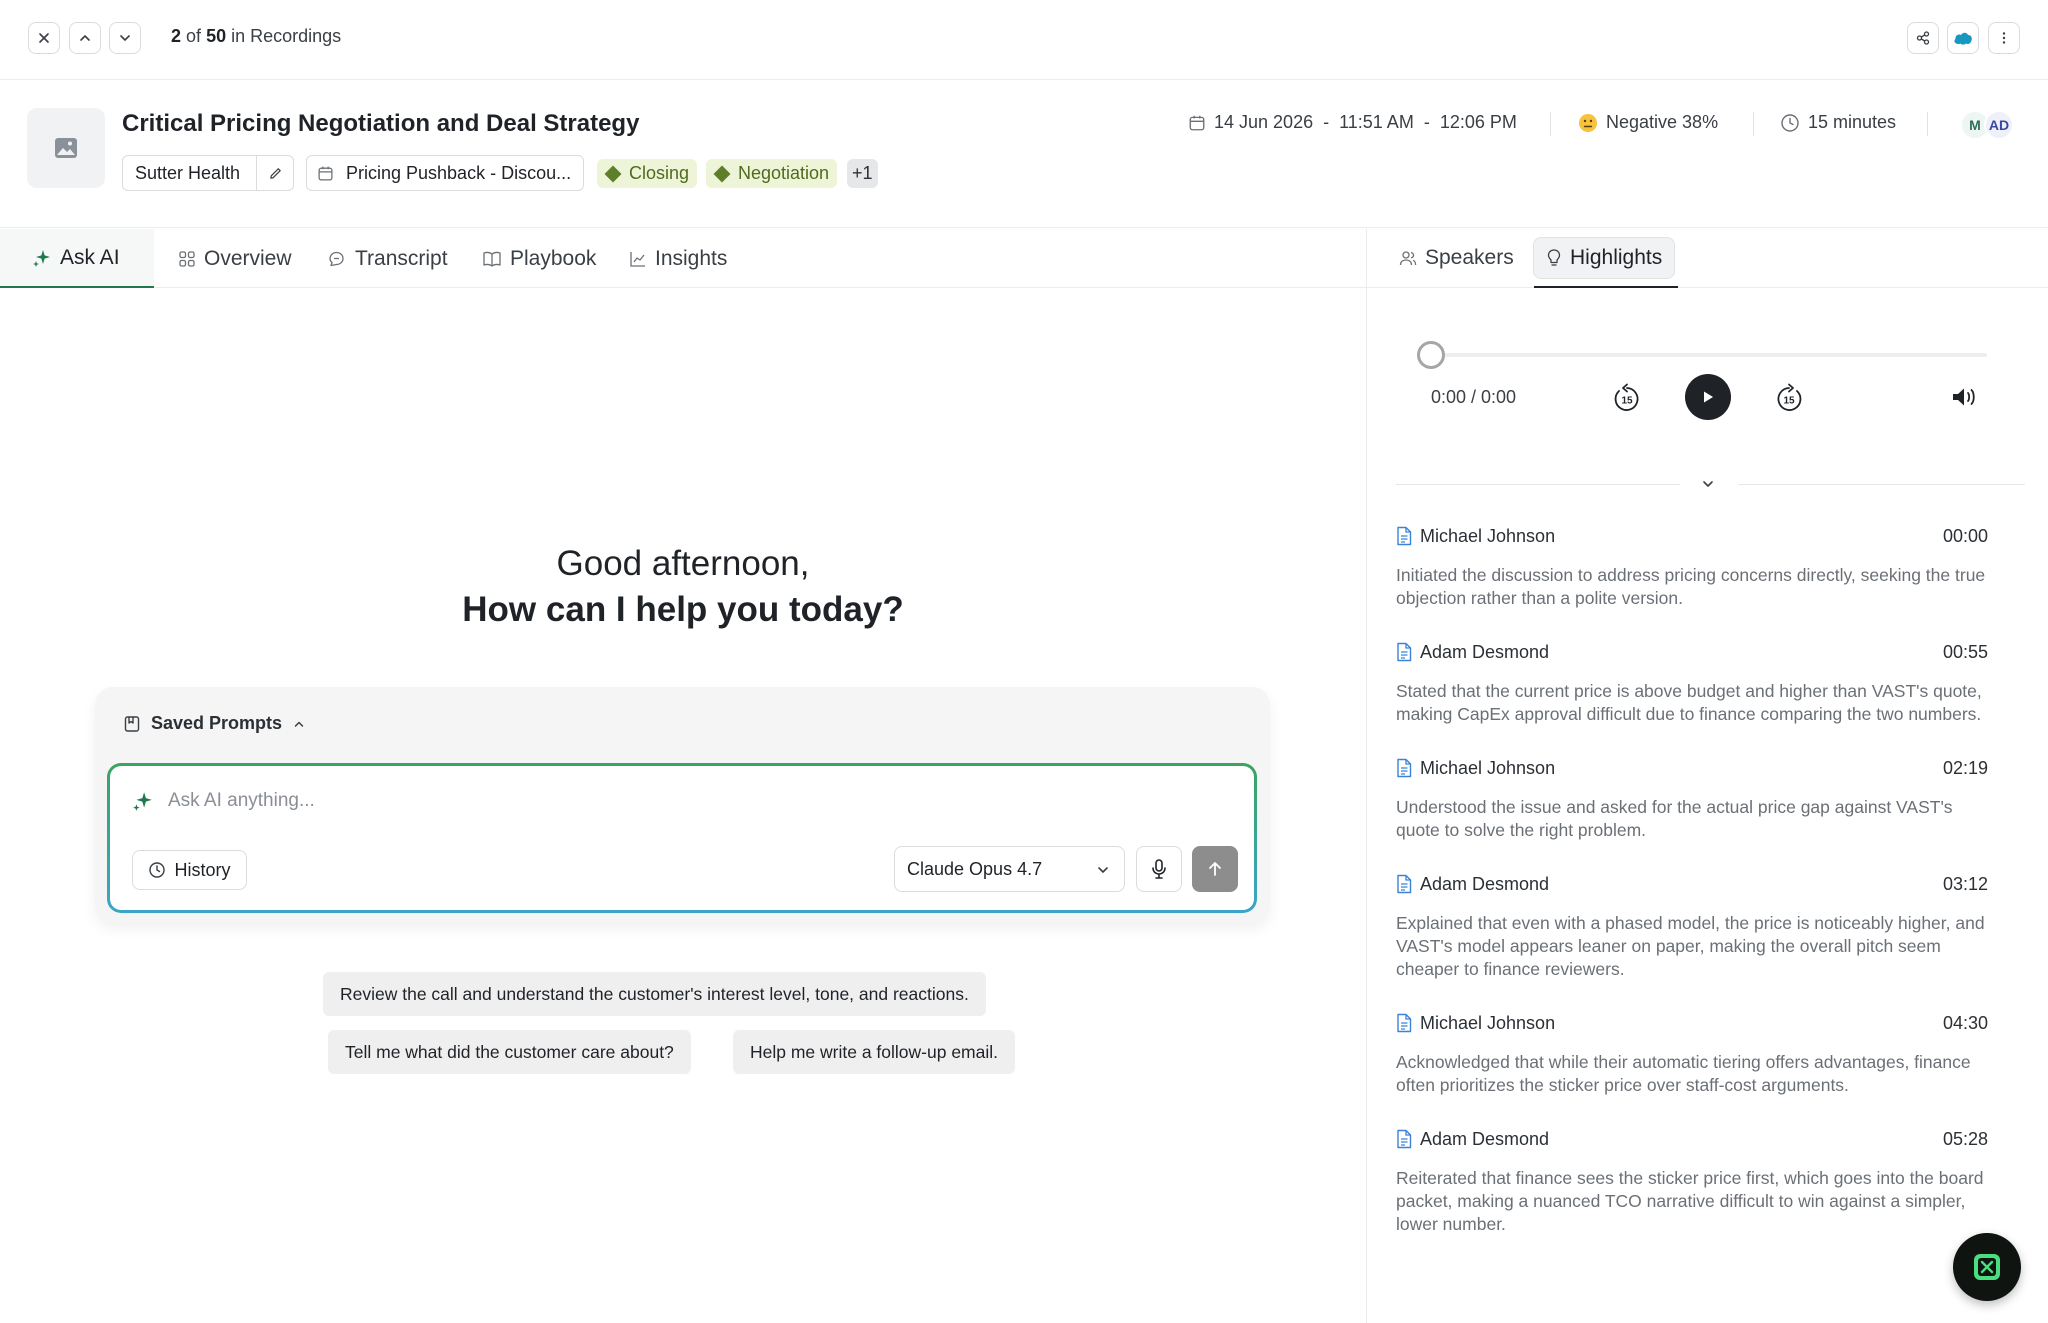 The image size is (2048, 1323). What do you see at coordinates (613, 173) in the screenshot?
I see `diamond-icon` at bounding box center [613, 173].